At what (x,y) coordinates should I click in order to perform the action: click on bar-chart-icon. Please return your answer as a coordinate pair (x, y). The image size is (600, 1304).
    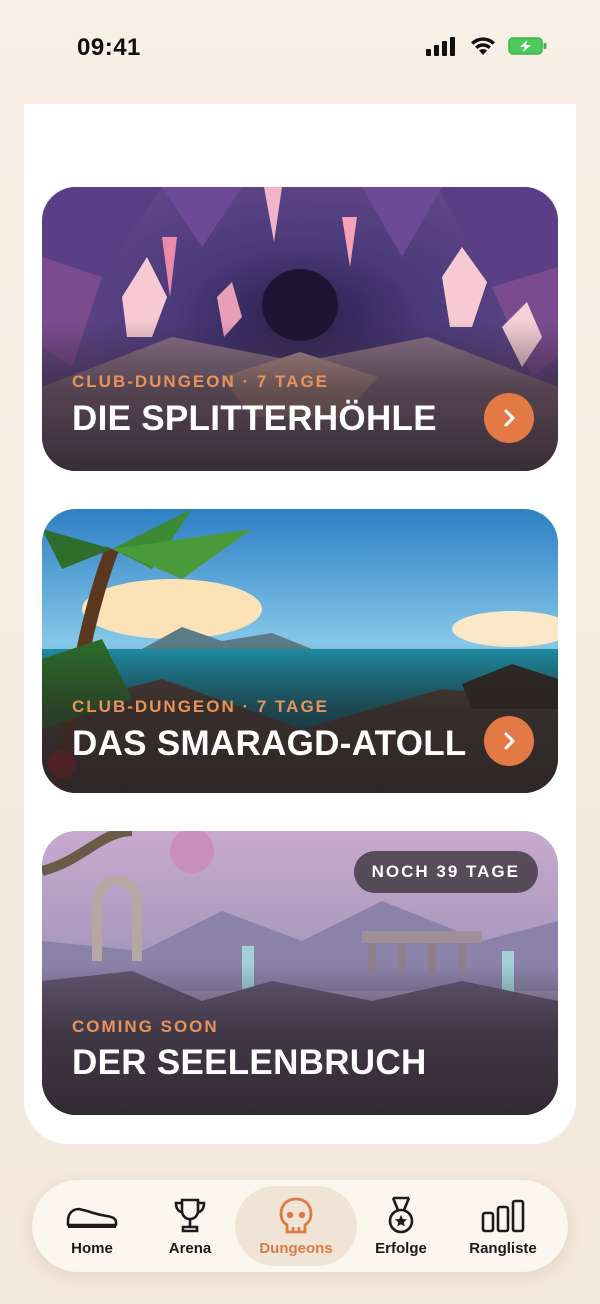
    Looking at the image, I should click on (503, 1216).